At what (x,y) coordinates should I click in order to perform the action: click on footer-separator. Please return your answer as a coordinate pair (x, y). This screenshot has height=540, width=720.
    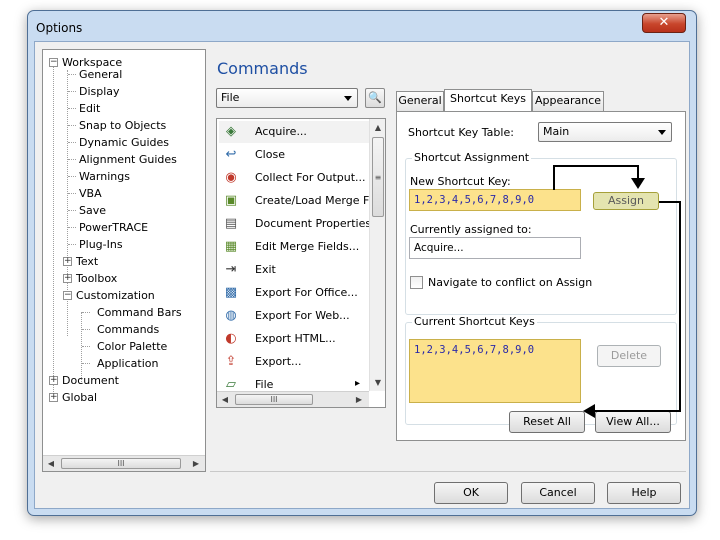
    Looking at the image, I should click on (448, 471).